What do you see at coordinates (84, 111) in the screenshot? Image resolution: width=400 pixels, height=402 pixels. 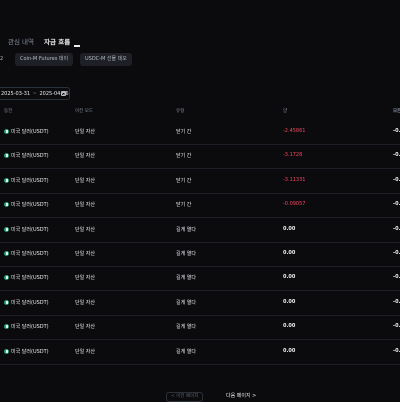 I see `header-wallet: 이전 모드` at bounding box center [84, 111].